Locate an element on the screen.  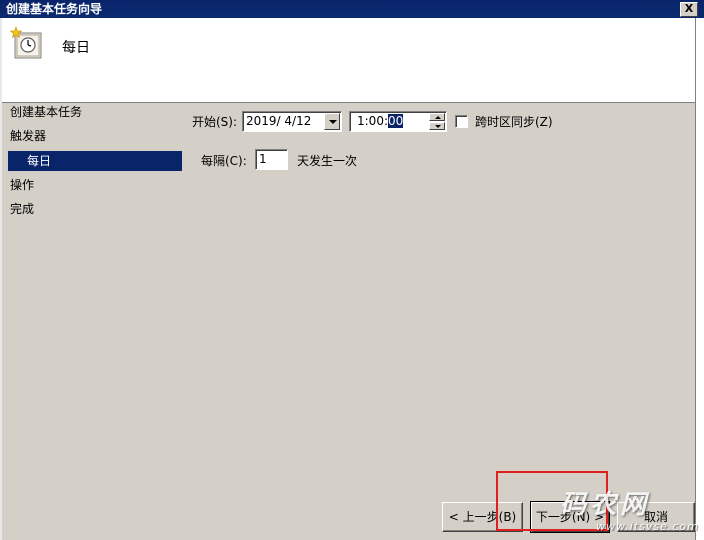
page-title: 每日 is located at coordinates (76, 48).